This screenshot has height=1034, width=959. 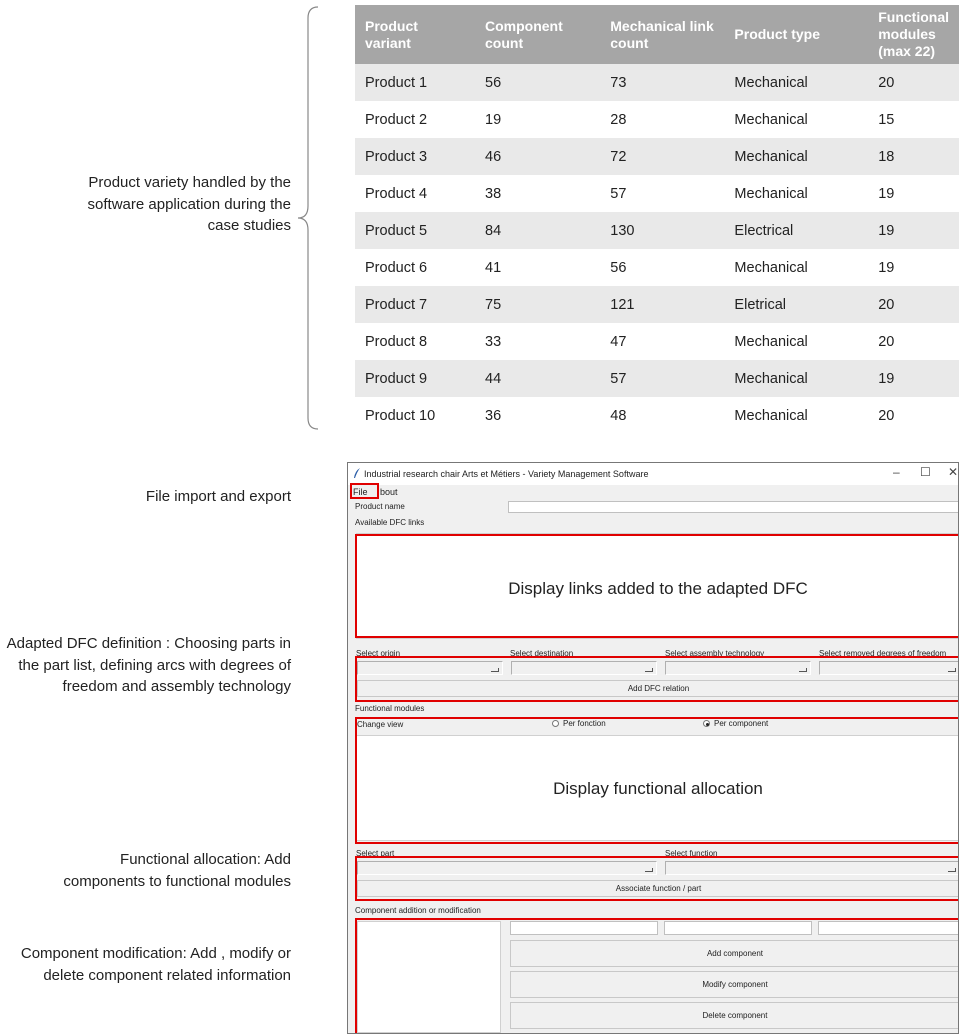 What do you see at coordinates (656, 679) in the screenshot?
I see `highlight-dfc-definition` at bounding box center [656, 679].